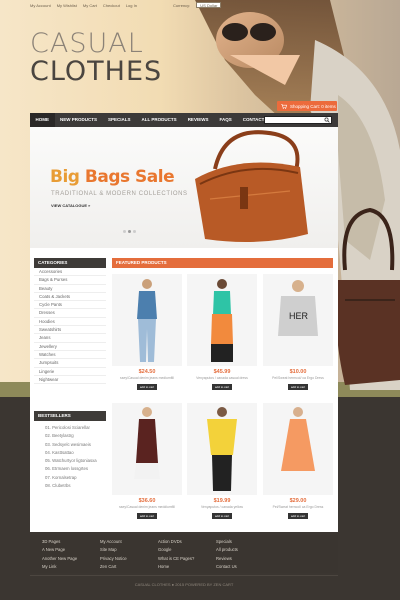 Image resolution: width=400 pixels, height=600 pixels. I want to click on featured-products-heading: FEATURED PRODUCTS, so click(222, 263).